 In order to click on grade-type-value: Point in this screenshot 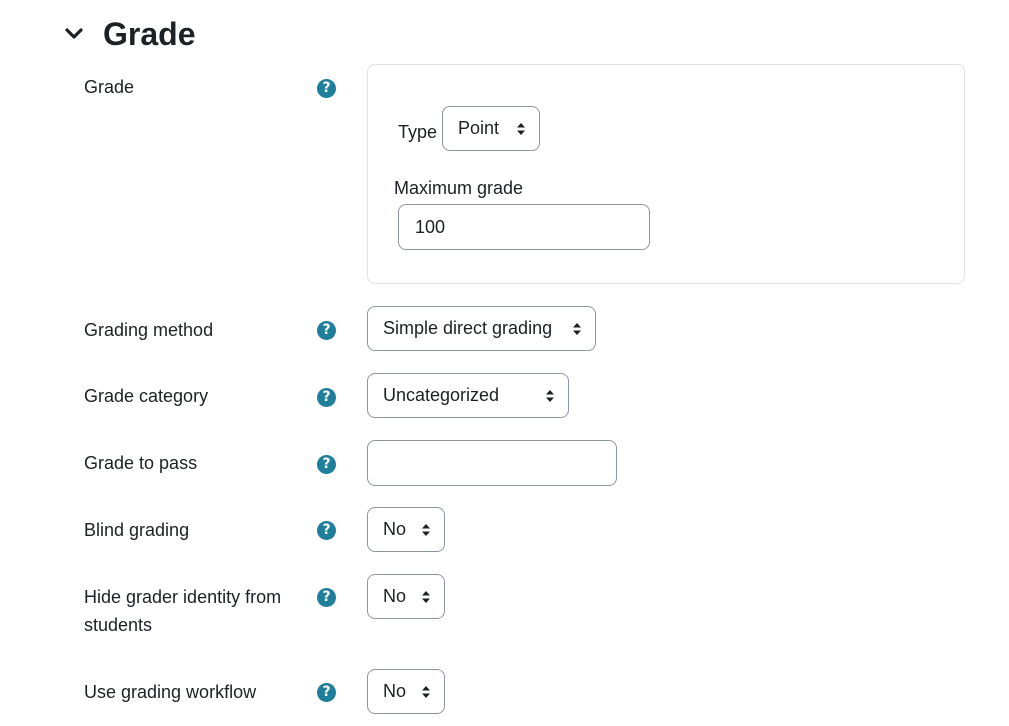, I will do `click(479, 128)`.